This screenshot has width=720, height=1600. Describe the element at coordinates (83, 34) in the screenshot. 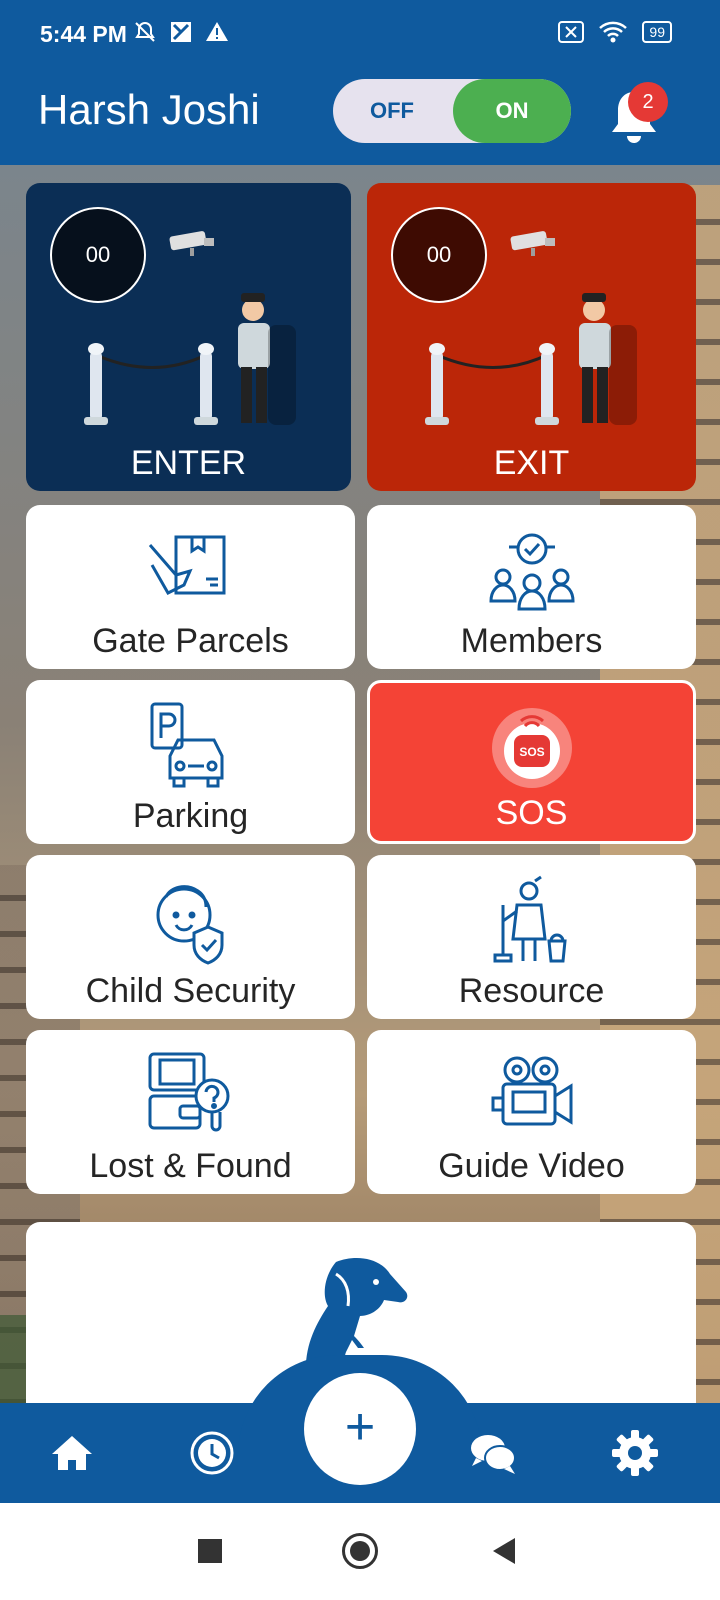

I see `status-time: 5:44 PM` at that location.